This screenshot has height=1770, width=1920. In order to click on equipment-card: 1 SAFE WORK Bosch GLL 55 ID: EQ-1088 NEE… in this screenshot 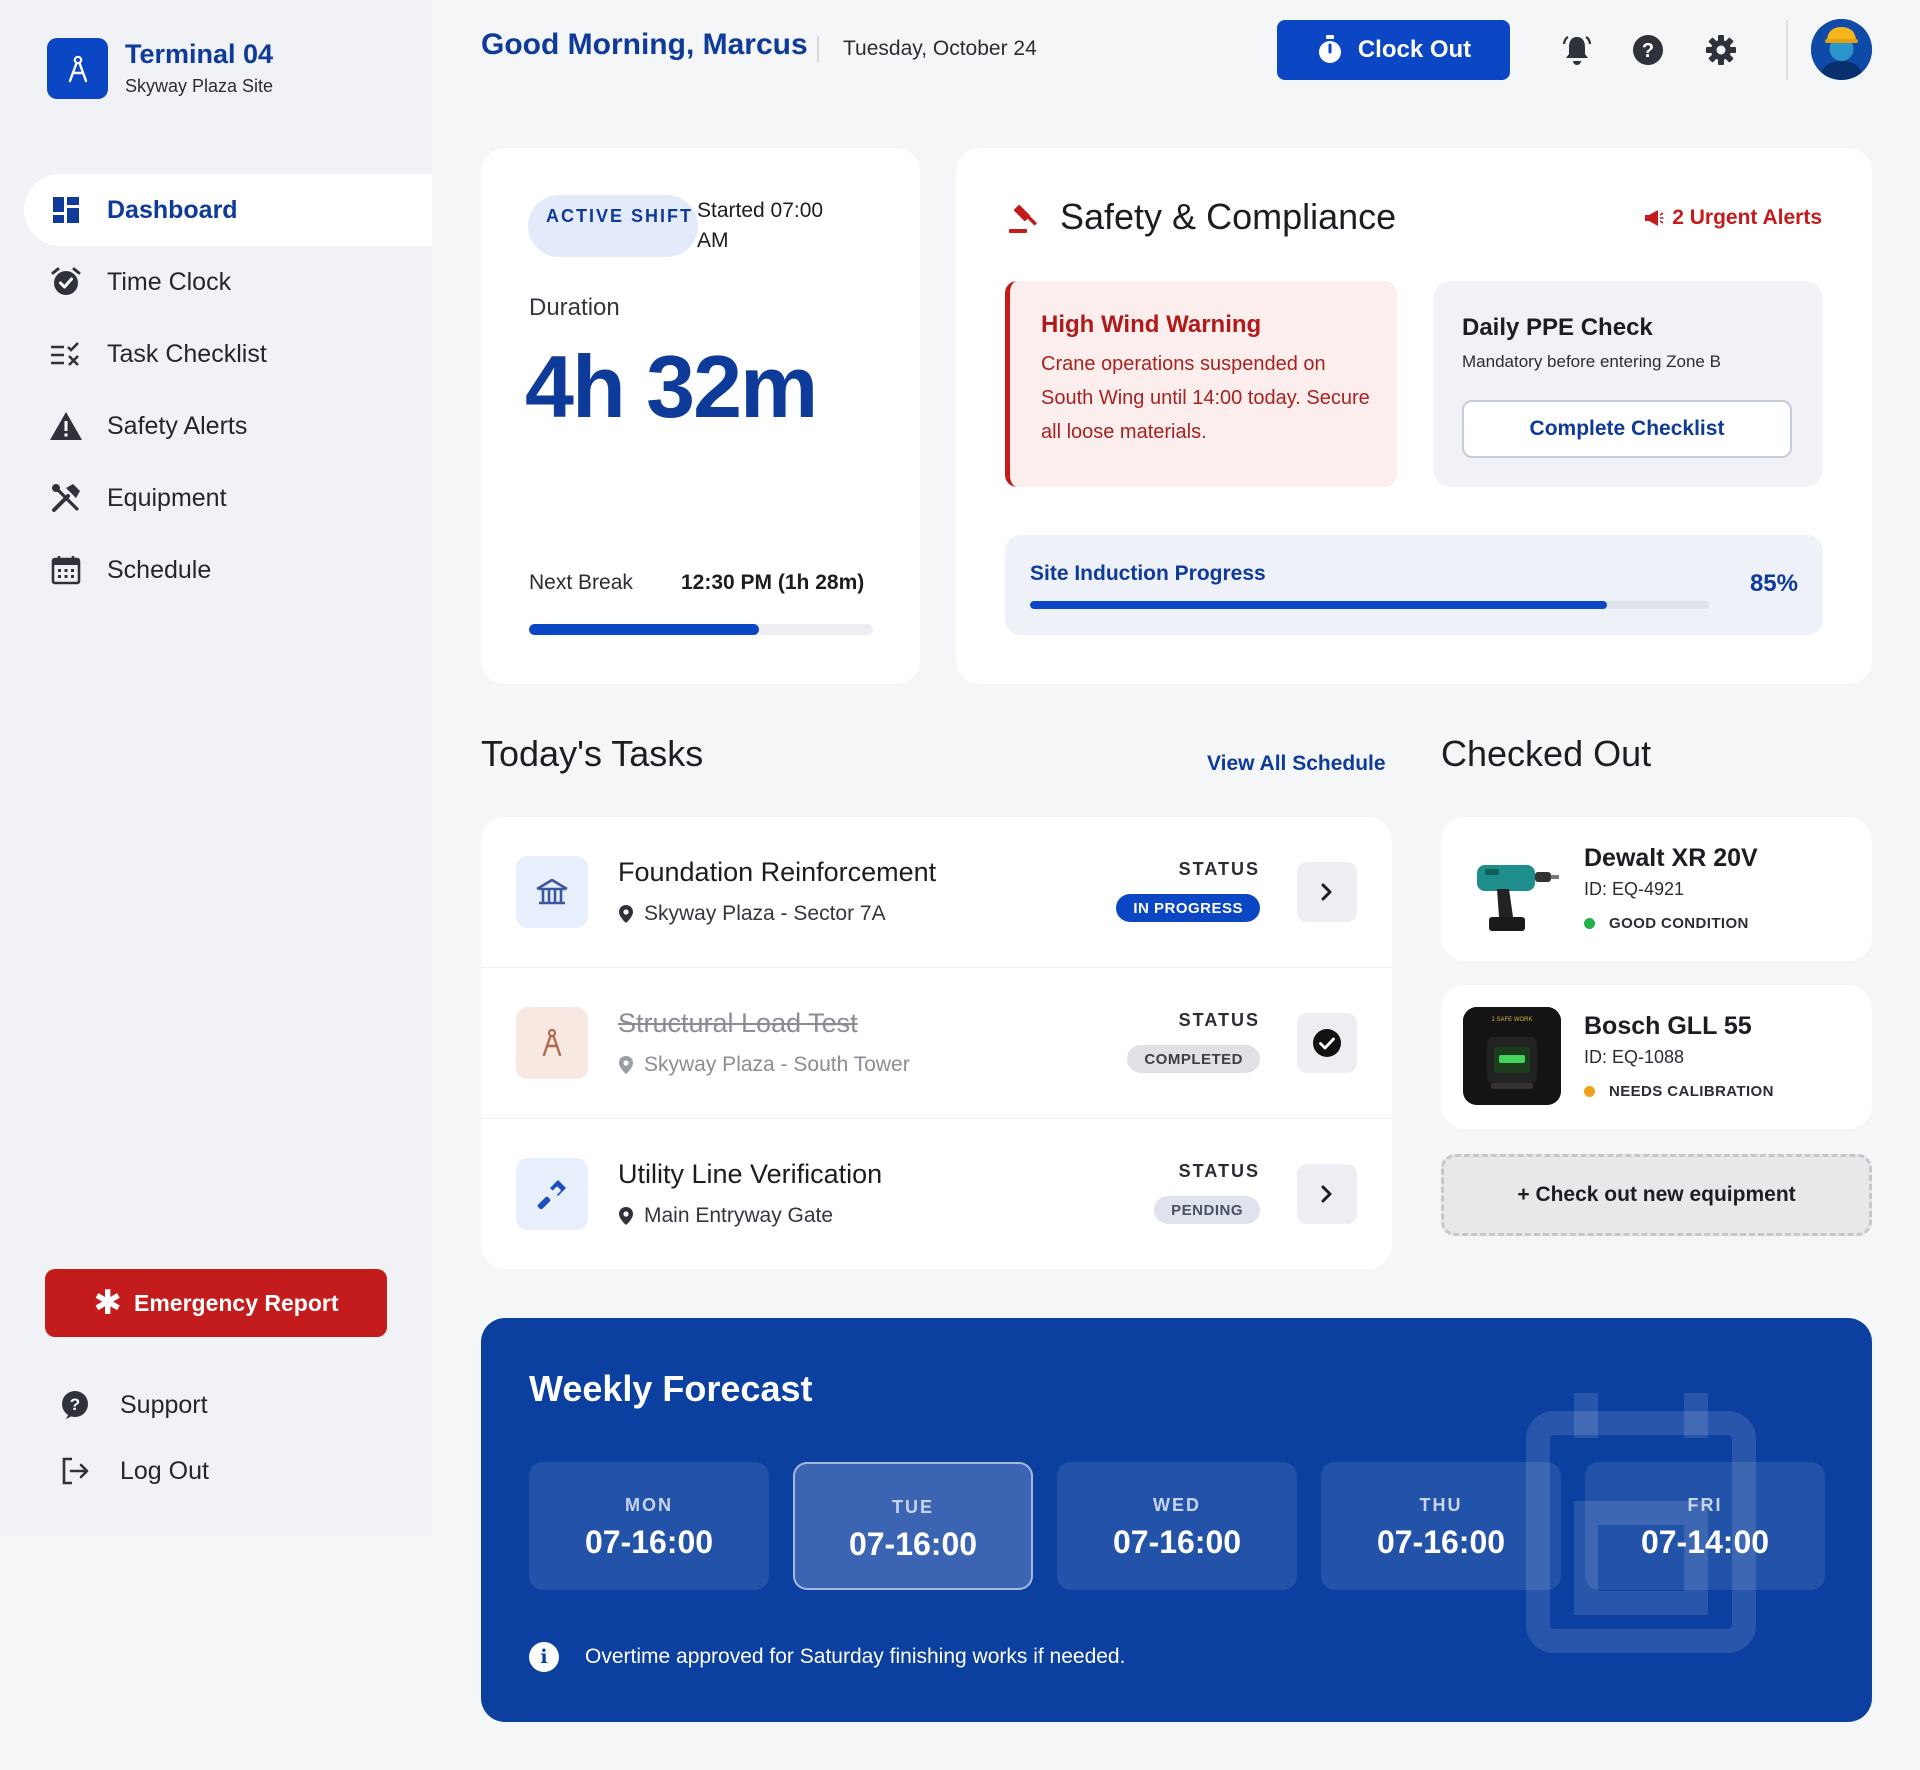, I will do `click(1656, 1057)`.